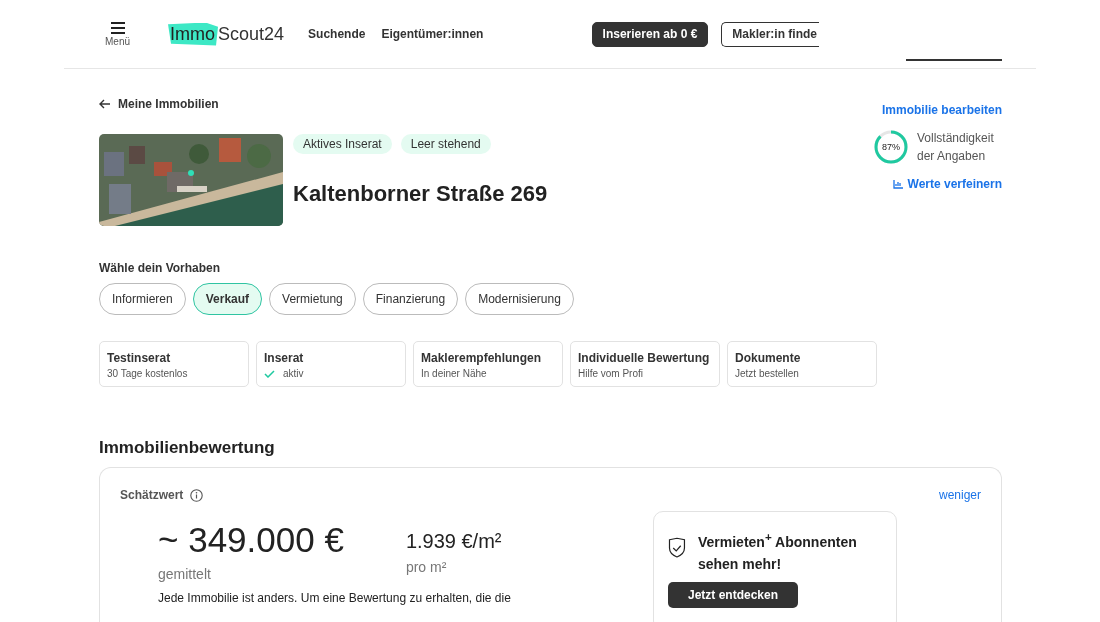  Describe the element at coordinates (610, 373) in the screenshot. I see `card-subtitle: Hilfe vom Profi` at that location.